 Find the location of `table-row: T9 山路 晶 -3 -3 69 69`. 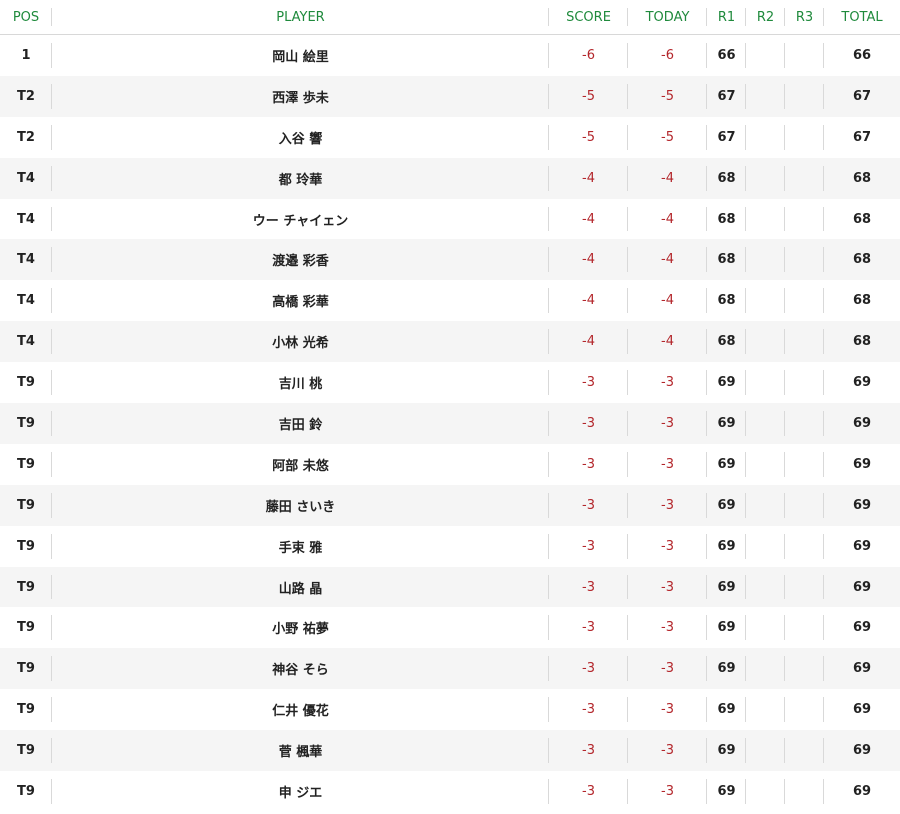

table-row: T9 山路 晶 -3 -3 69 69 is located at coordinates (450, 587).